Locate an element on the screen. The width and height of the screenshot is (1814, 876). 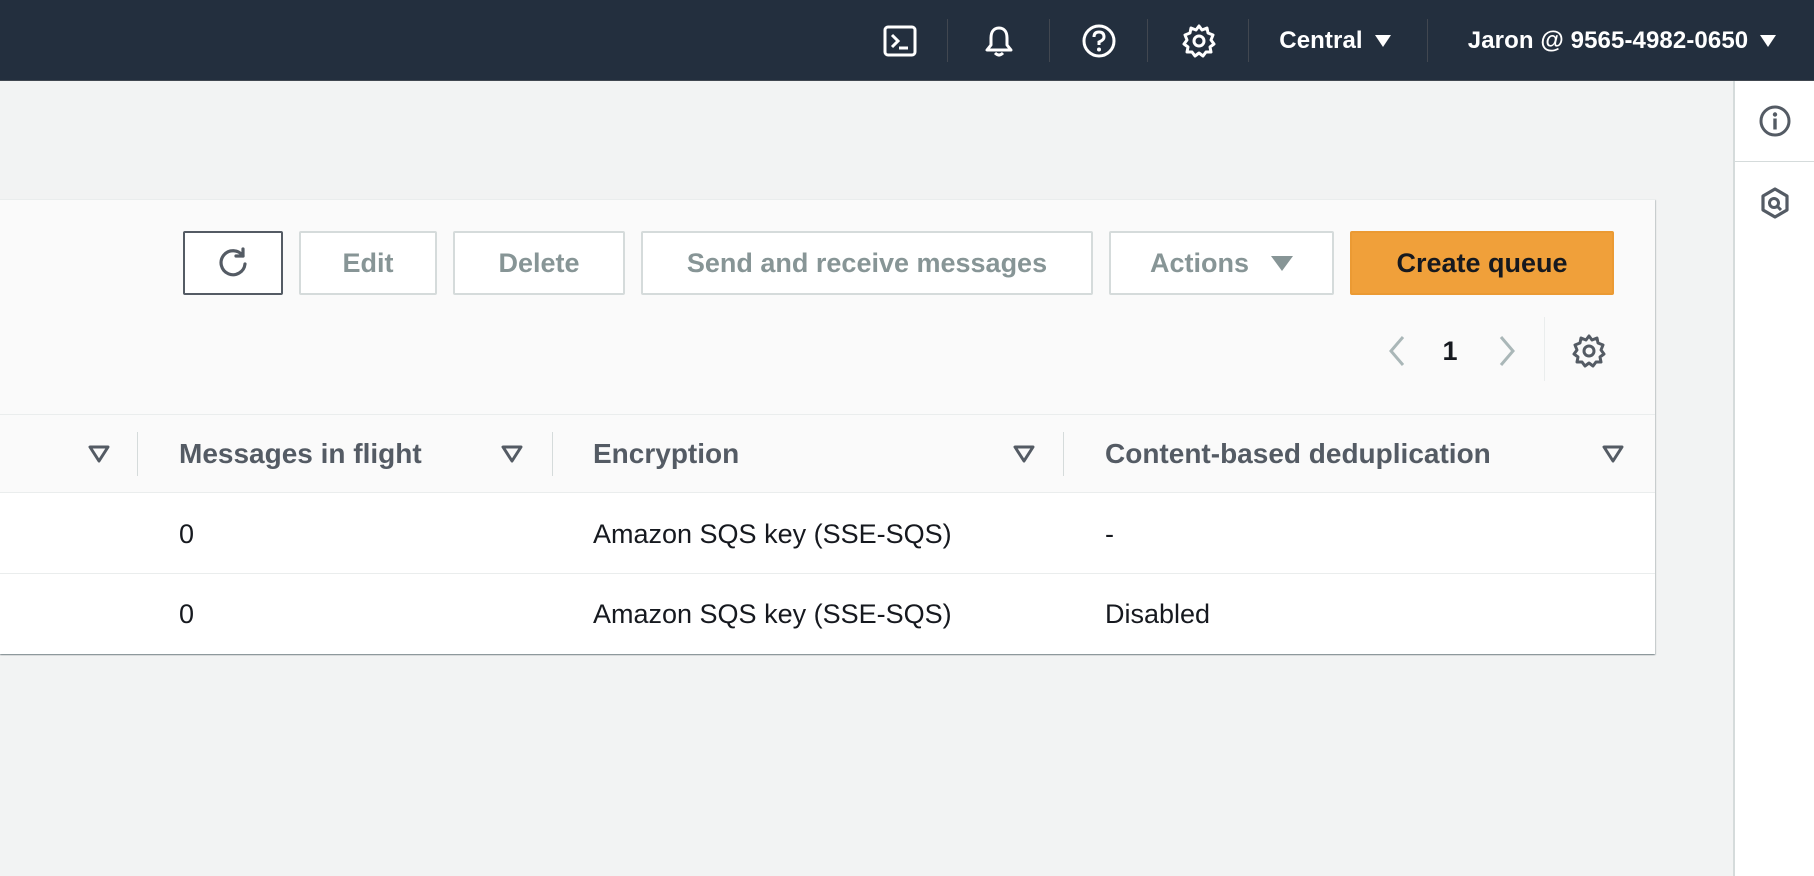
resources-panel-button is located at coordinates (1774, 203).